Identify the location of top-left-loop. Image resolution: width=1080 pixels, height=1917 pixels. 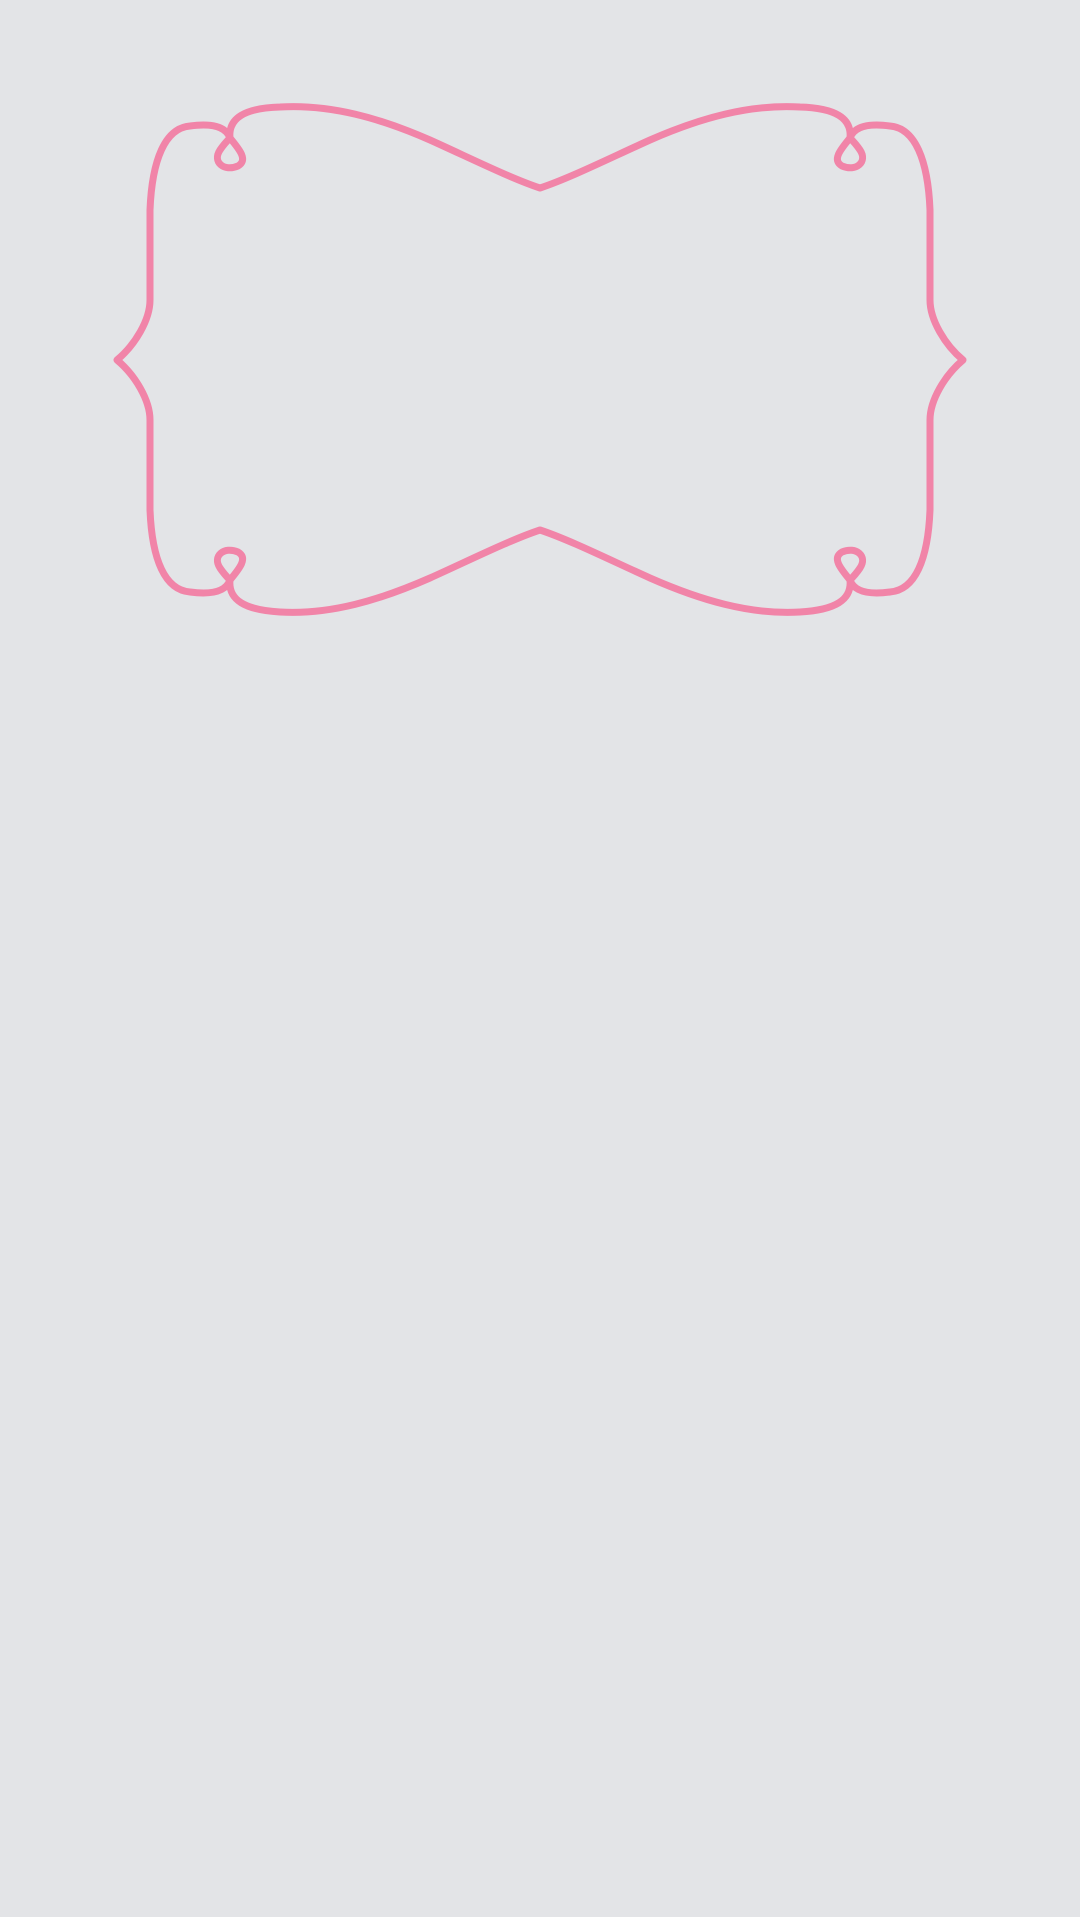
(229, 153).